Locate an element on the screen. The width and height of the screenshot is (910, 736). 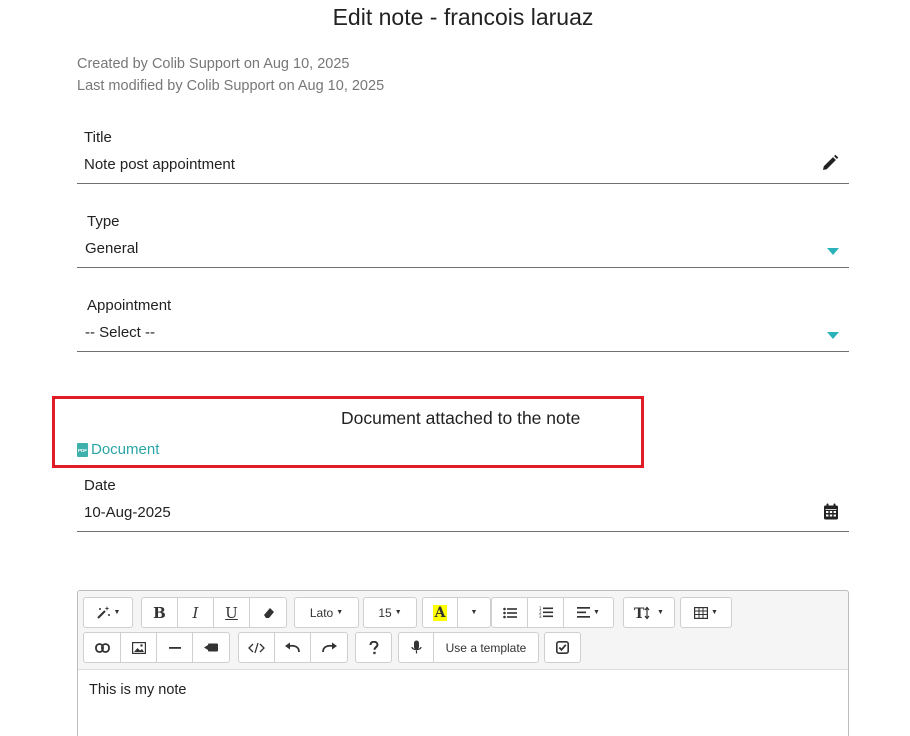
dictation-button is located at coordinates (416, 647).